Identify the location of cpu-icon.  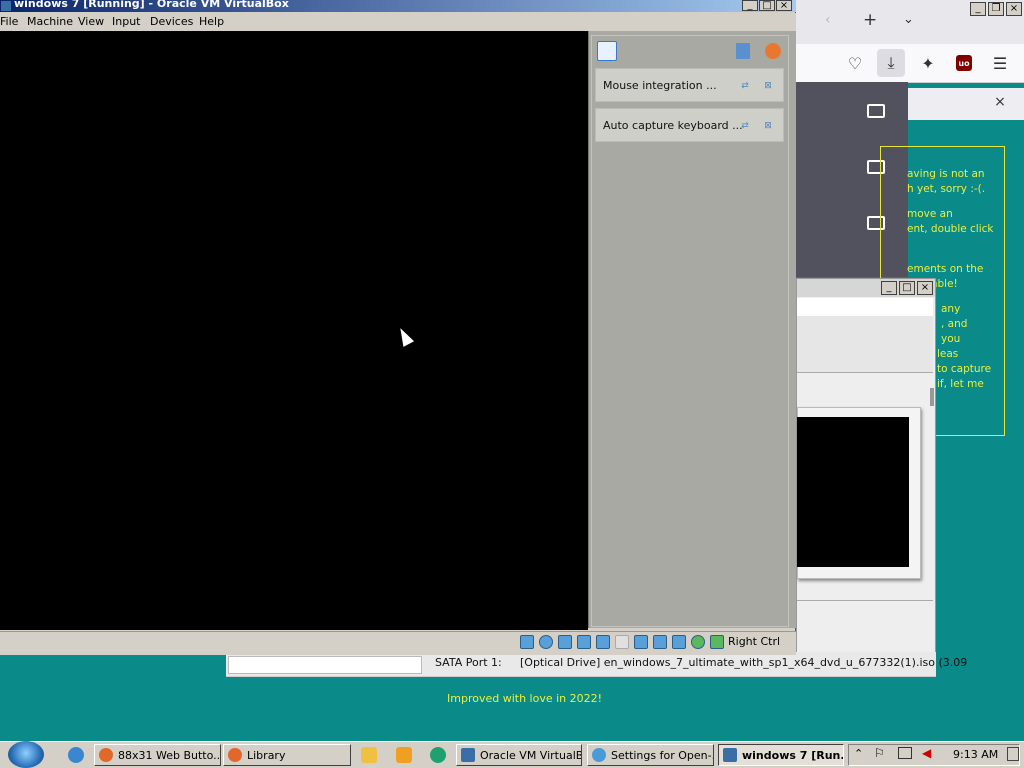
(679, 642).